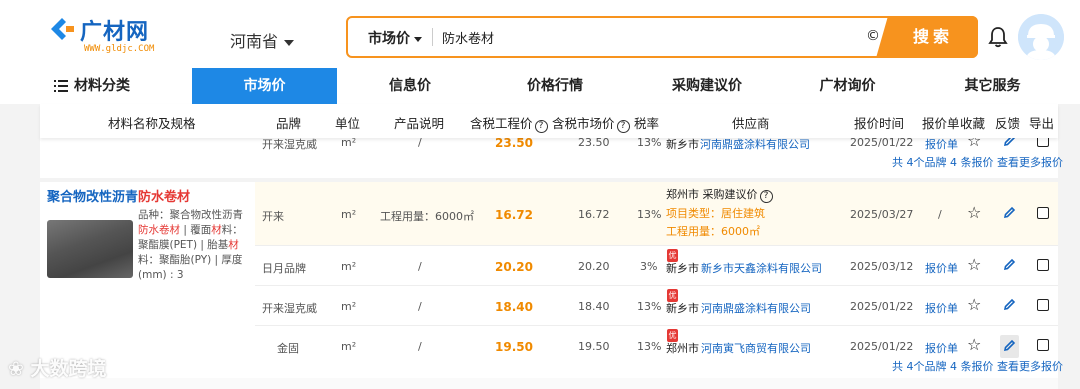 This screenshot has width=1080, height=389. I want to click on nav-material-categories-label: 材料分类, so click(102, 86).